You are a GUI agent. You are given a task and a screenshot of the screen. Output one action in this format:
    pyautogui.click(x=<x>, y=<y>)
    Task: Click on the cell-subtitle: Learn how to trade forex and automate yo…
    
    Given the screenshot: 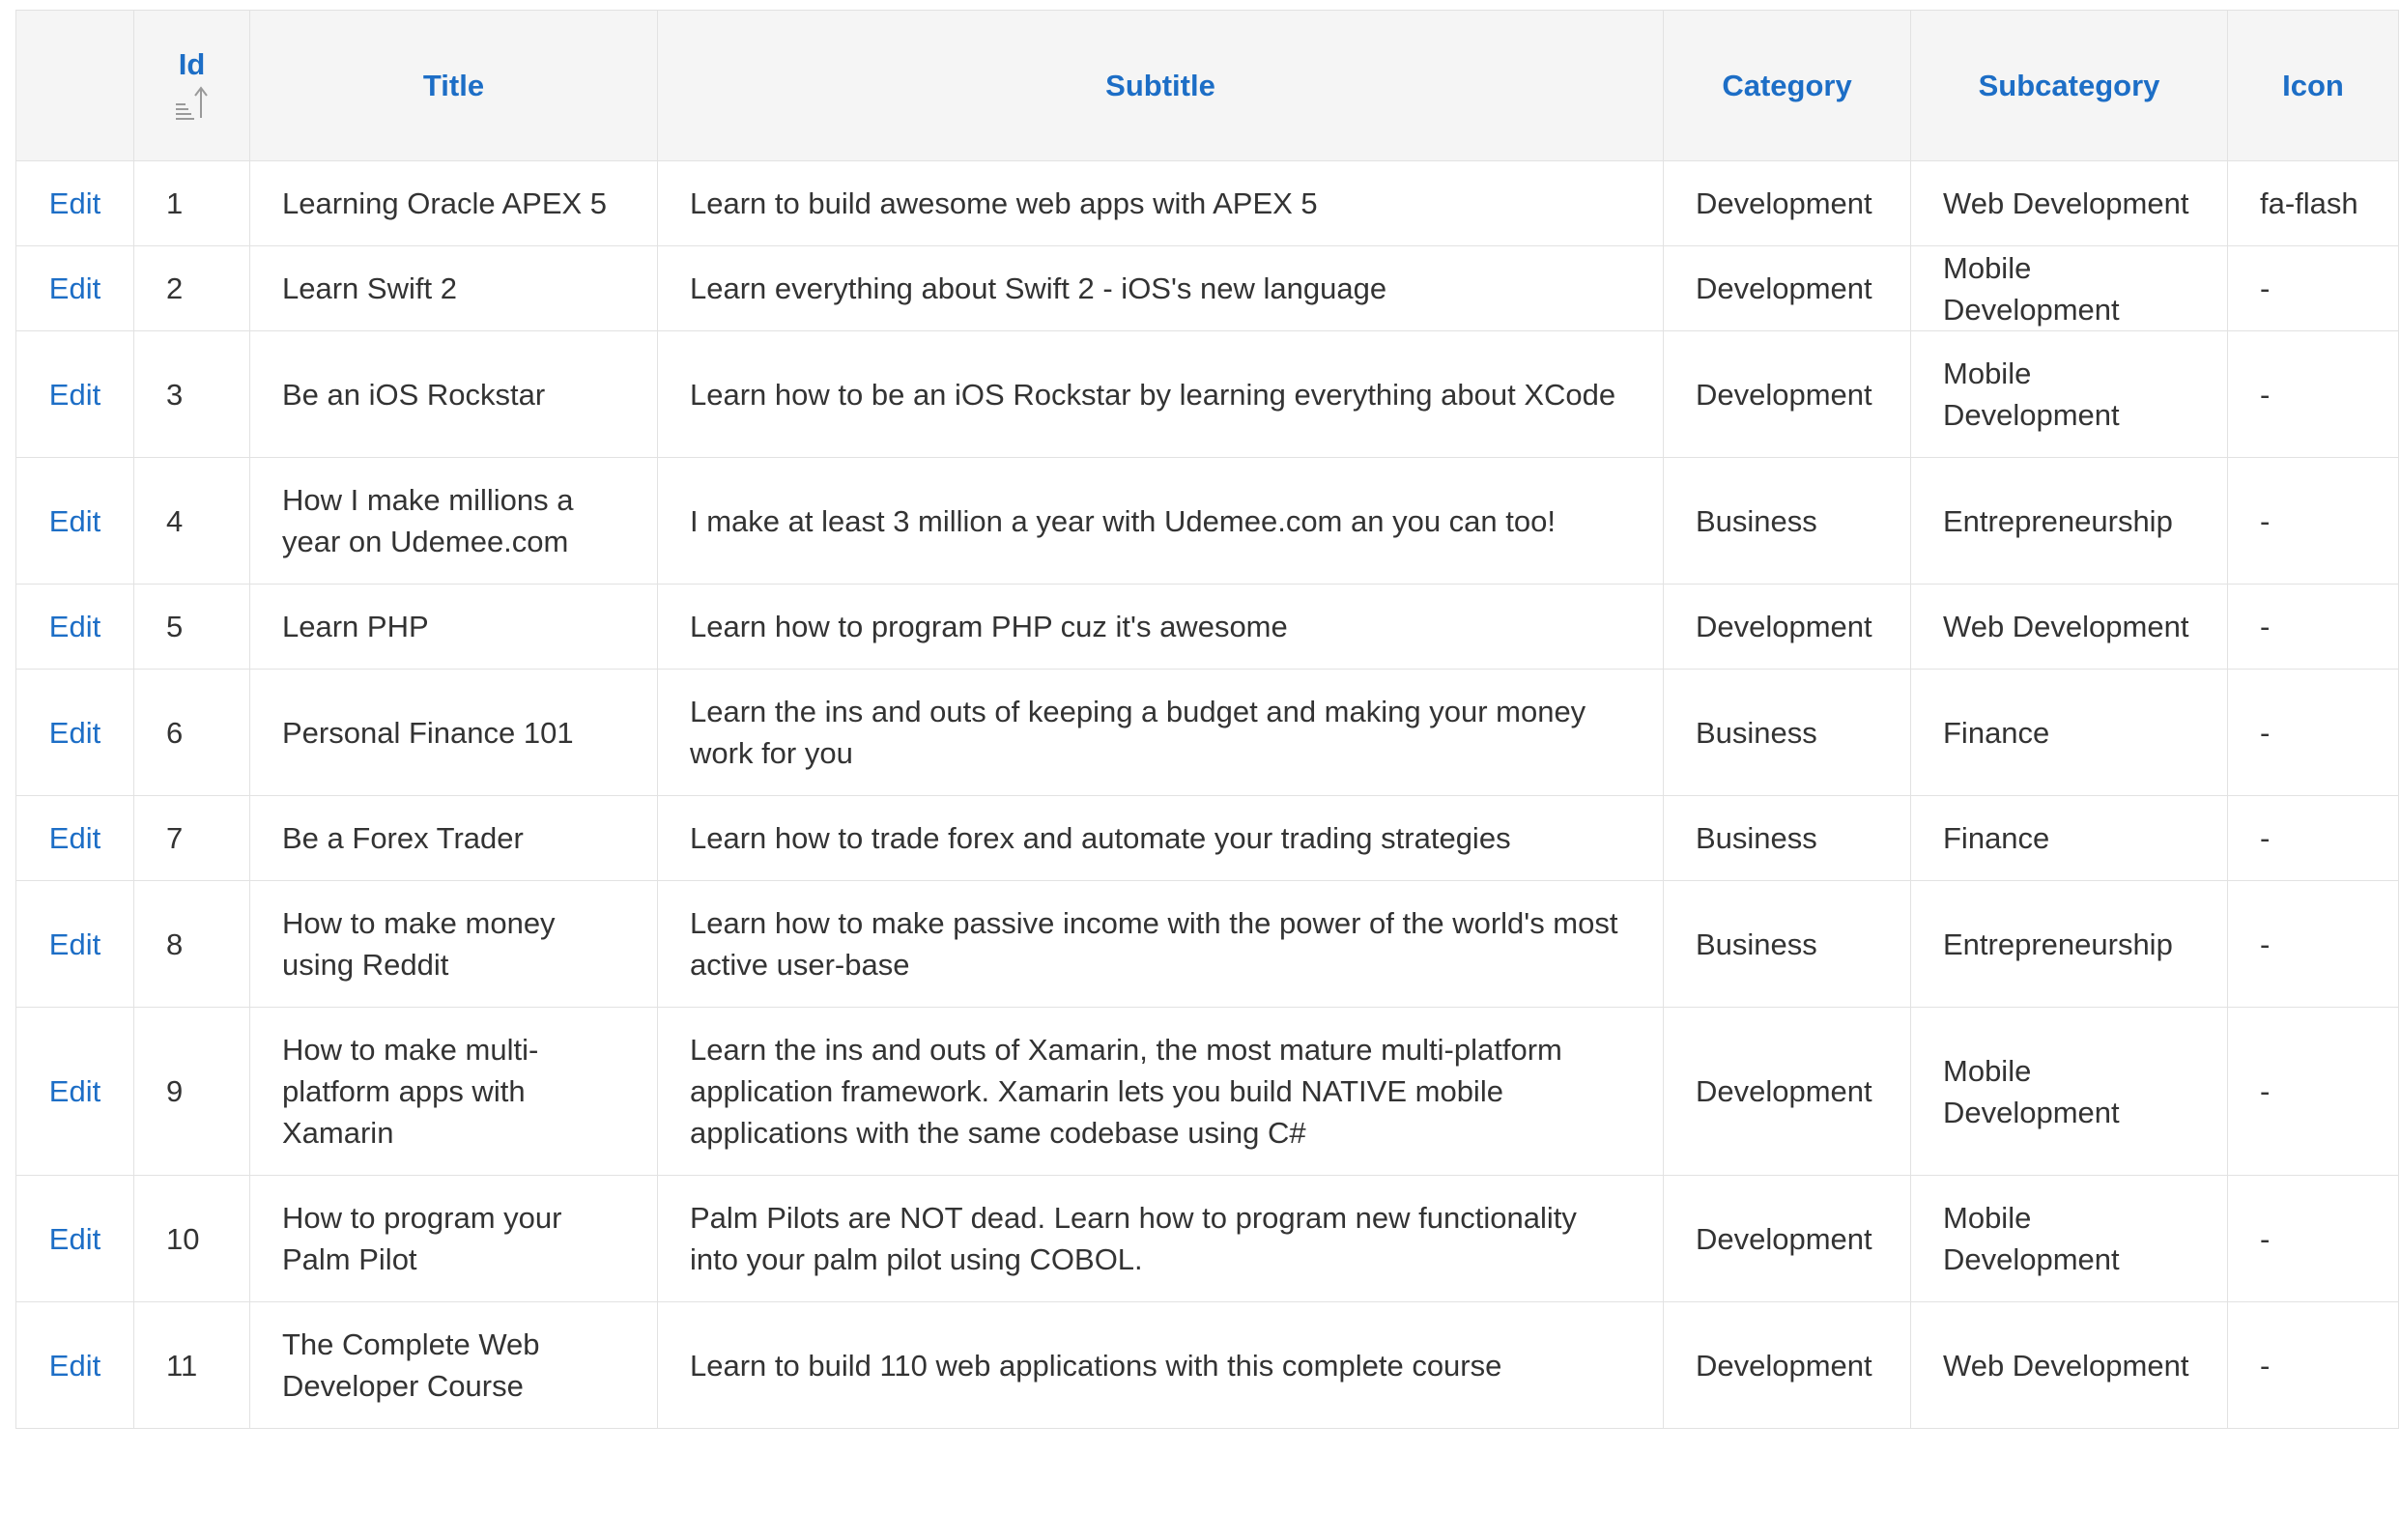 What is the action you would take?
    pyautogui.click(x=1160, y=838)
    